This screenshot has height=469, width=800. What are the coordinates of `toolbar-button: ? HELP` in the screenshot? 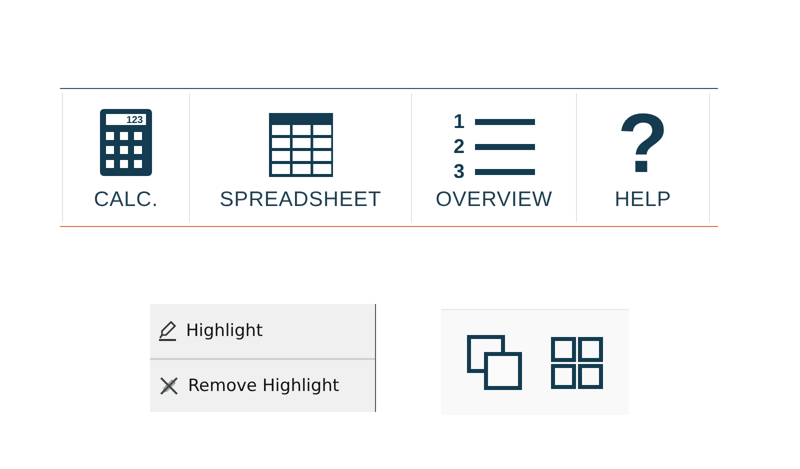 It's located at (643, 157).